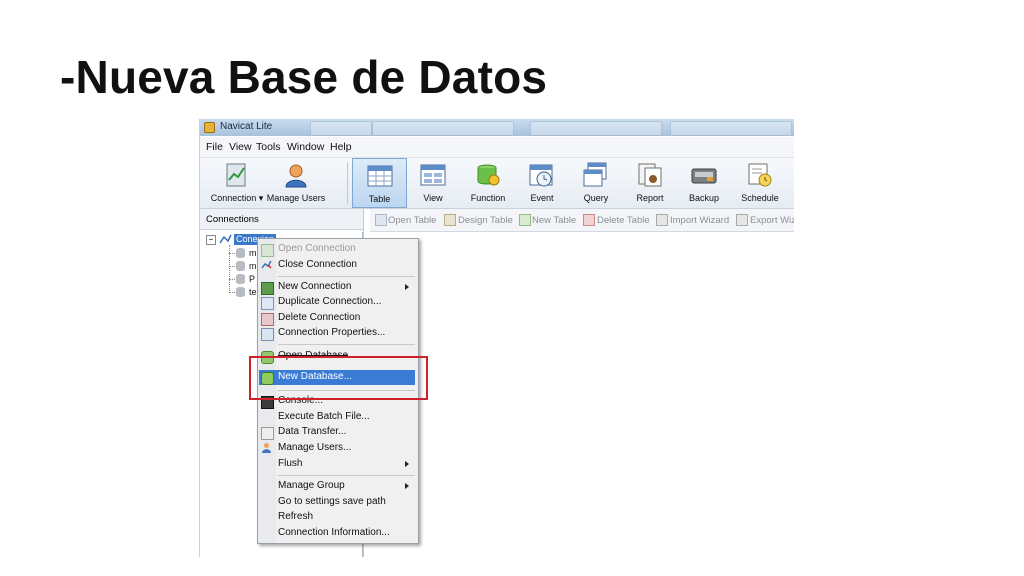  I want to click on export-wizard-button: Export Wiz, so click(772, 220).